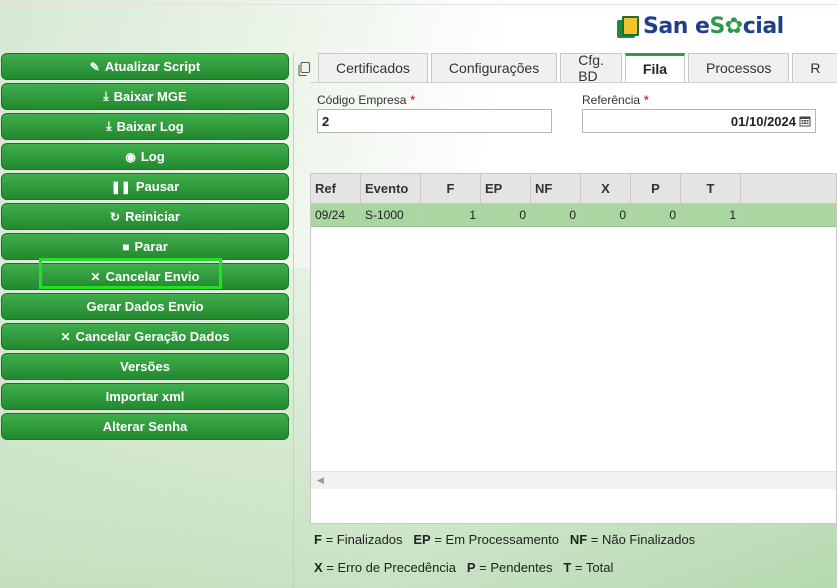 This screenshot has height=588, width=837. What do you see at coordinates (788, 215) in the screenshot?
I see `table-cell-empty` at bounding box center [788, 215].